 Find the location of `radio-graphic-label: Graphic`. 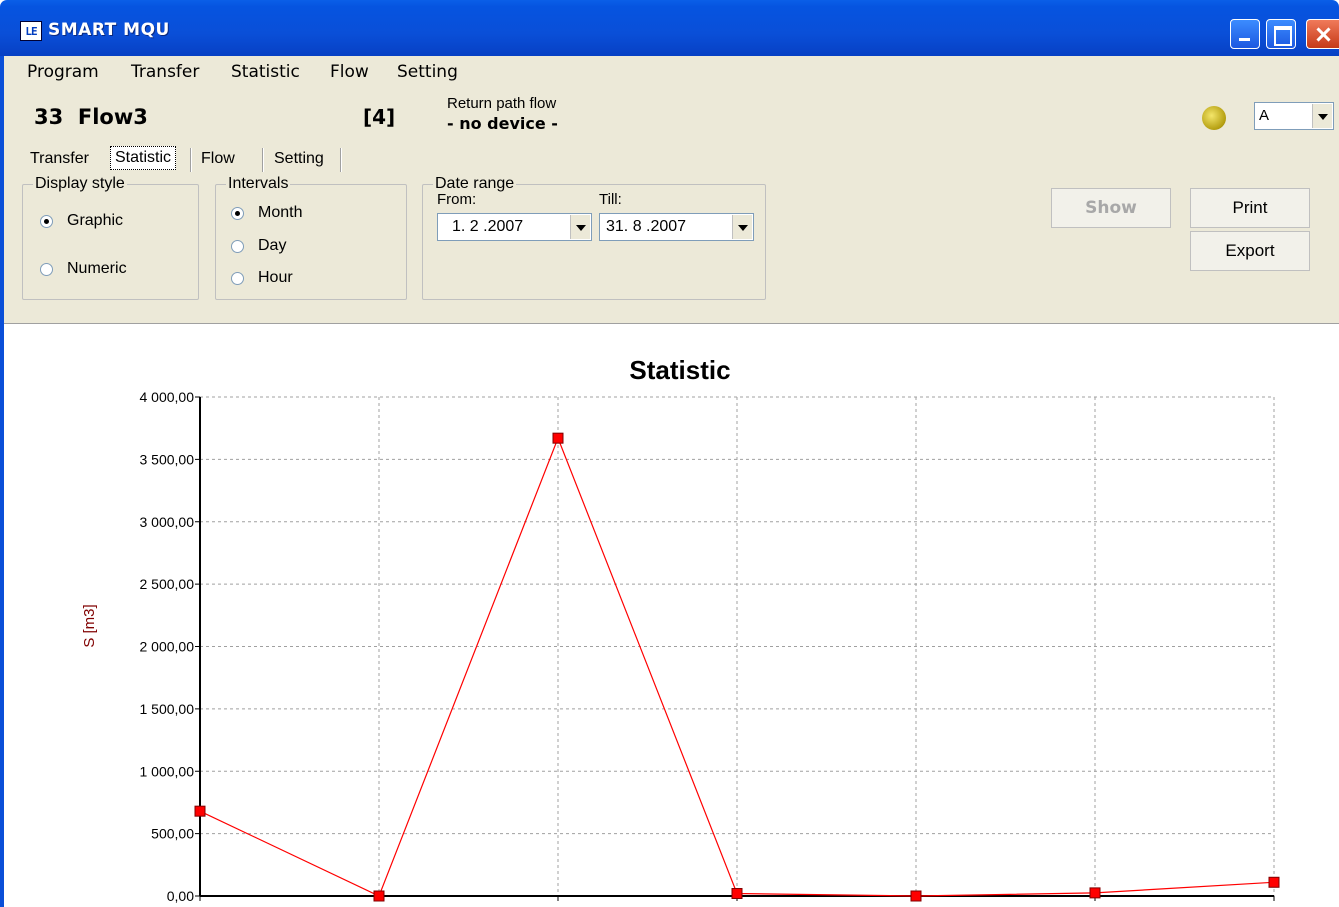

radio-graphic-label: Graphic is located at coordinates (95, 220).